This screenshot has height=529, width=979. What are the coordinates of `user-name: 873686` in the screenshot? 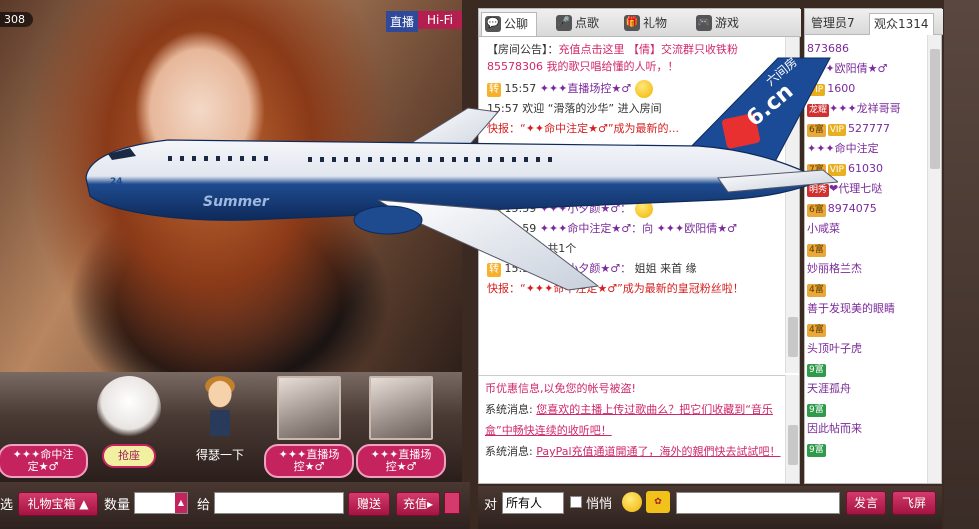 It's located at (828, 48).